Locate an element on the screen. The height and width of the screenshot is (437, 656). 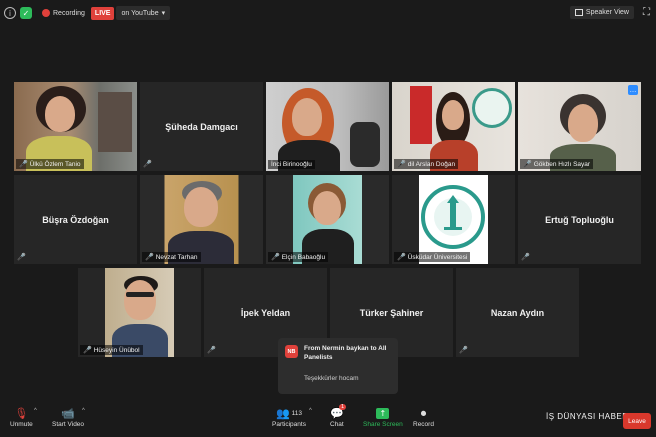
participant-name: Şüheda Damgacı is located at coordinates (201, 126).